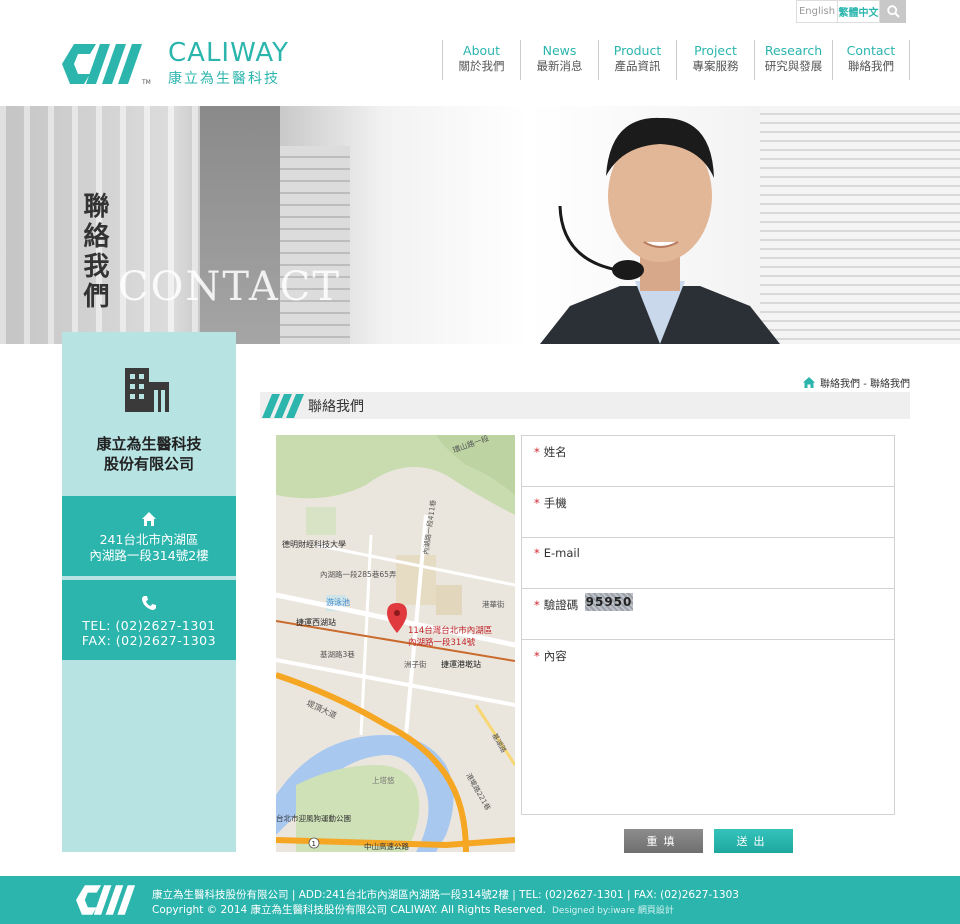 This screenshot has width=960, height=924. Describe the element at coordinates (315, 245) in the screenshot. I see `banner-stairs-image` at that location.